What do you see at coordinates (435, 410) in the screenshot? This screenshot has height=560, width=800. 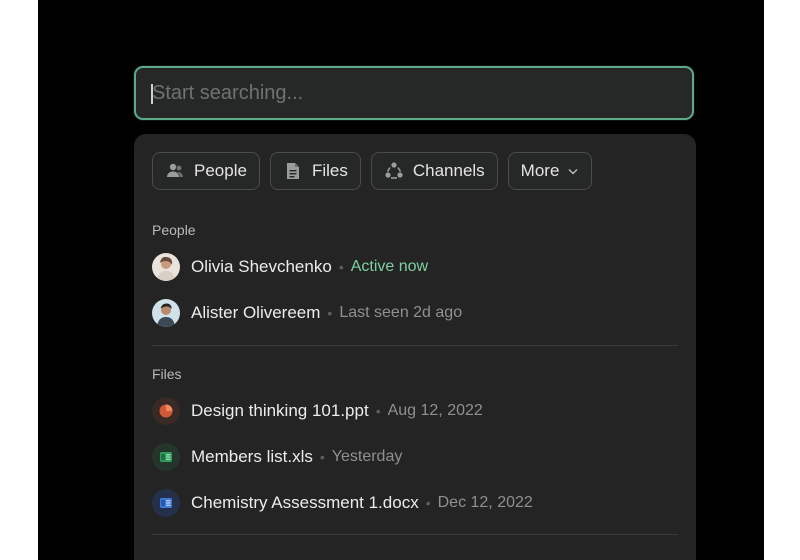 I see `file-date: Aug 12, 2022` at bounding box center [435, 410].